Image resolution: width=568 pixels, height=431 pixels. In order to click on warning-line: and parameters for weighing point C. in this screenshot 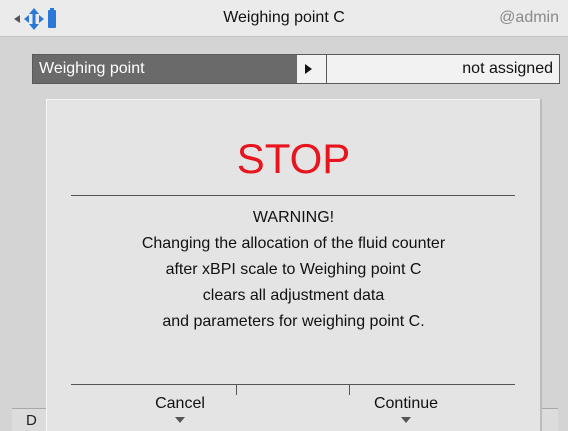, I will do `click(293, 321)`.